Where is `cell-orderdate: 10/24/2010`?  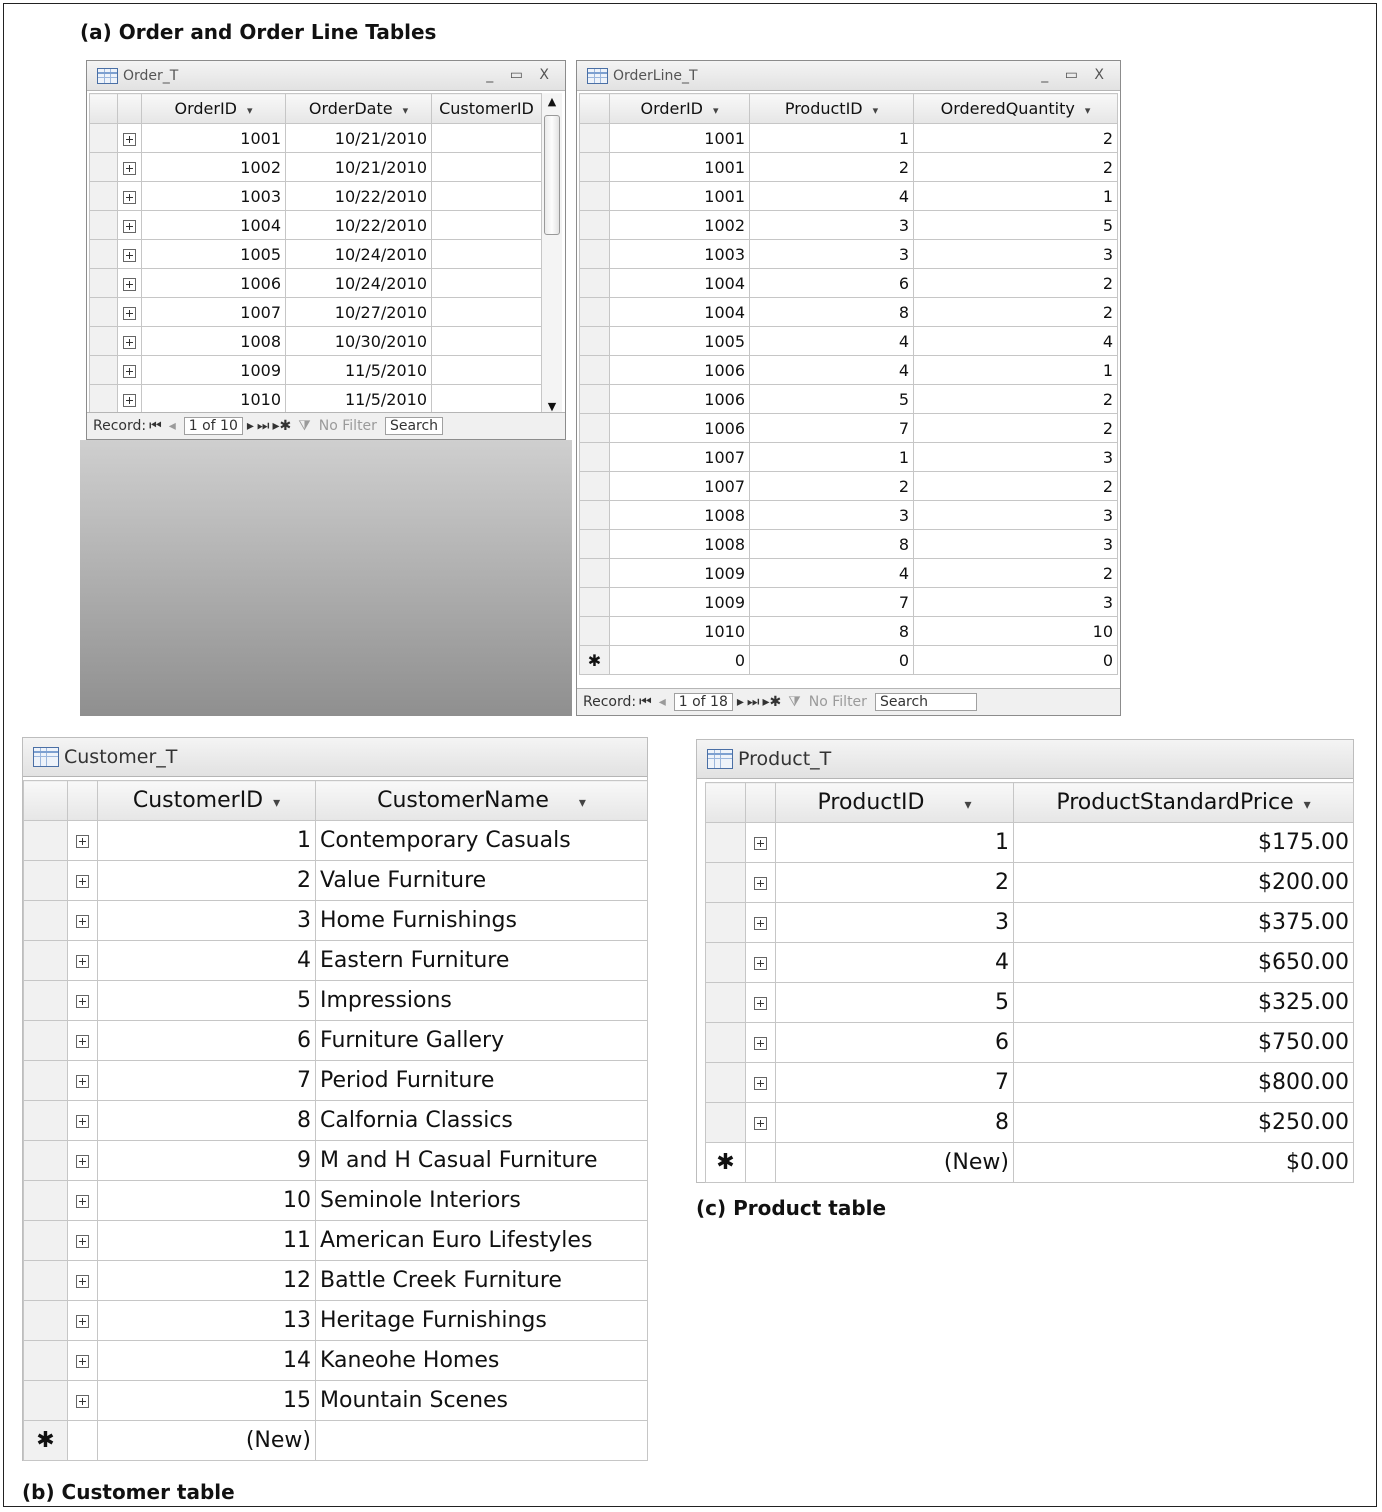
cell-orderdate: 10/24/2010 is located at coordinates (358, 254).